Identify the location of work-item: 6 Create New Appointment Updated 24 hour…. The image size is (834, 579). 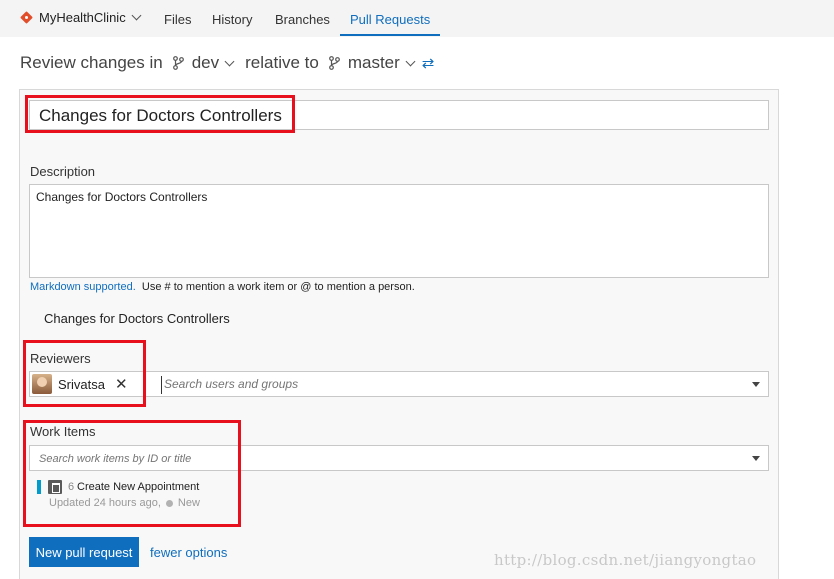
(137, 495).